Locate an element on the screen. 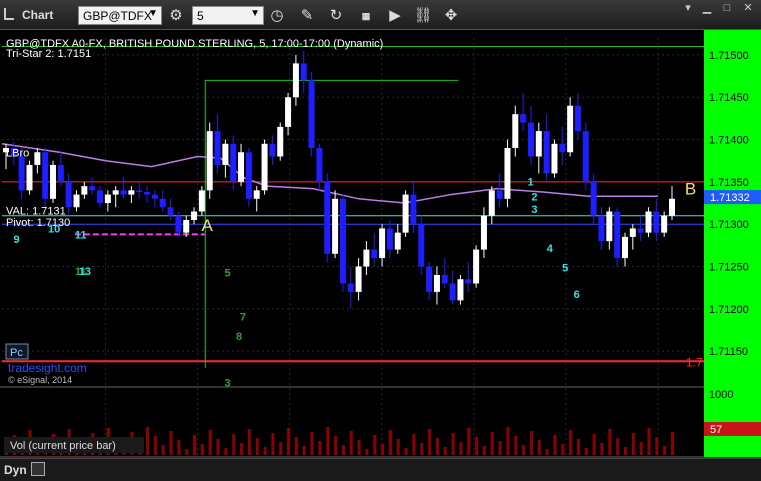  mode-label: Dyn is located at coordinates (15, 470).